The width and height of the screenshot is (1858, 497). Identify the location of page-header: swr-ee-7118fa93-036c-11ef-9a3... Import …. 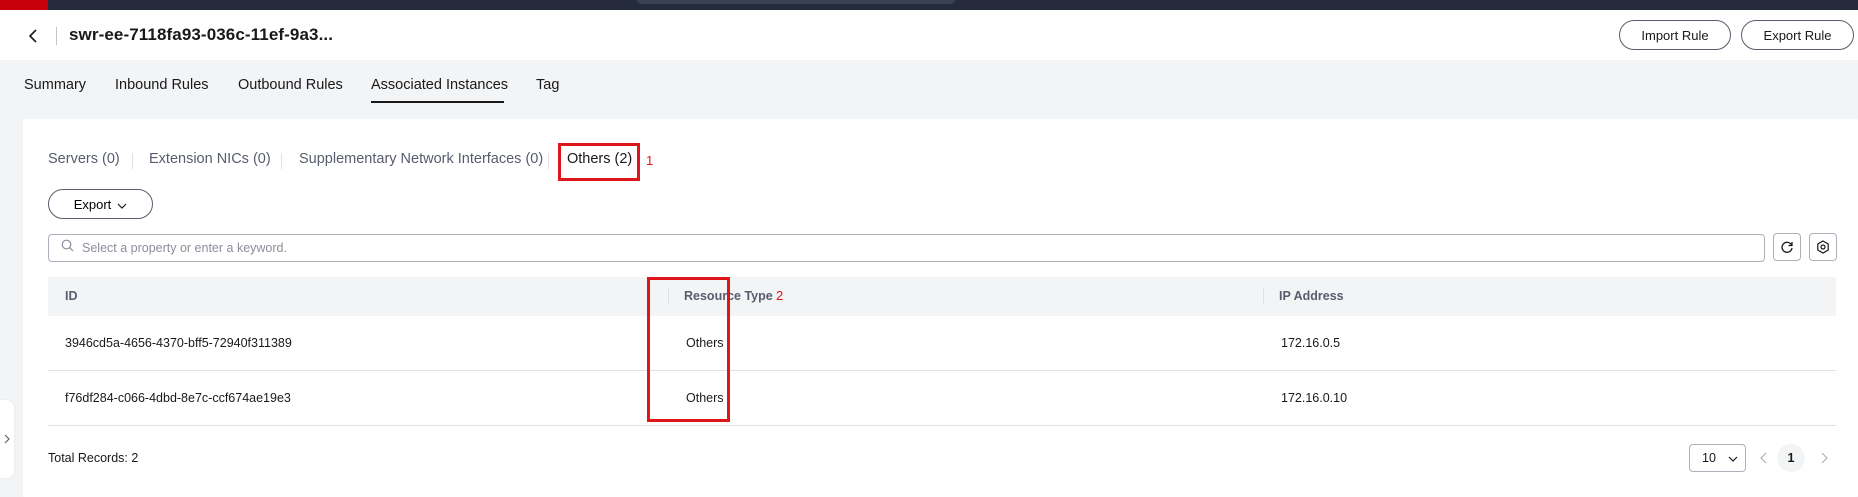
(929, 35).